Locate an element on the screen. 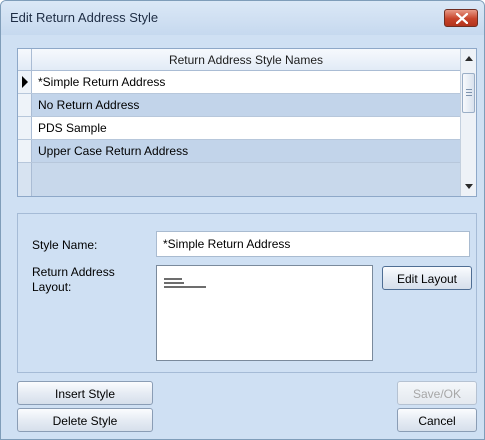  insert-style-button: Insert Style is located at coordinates (85, 393).